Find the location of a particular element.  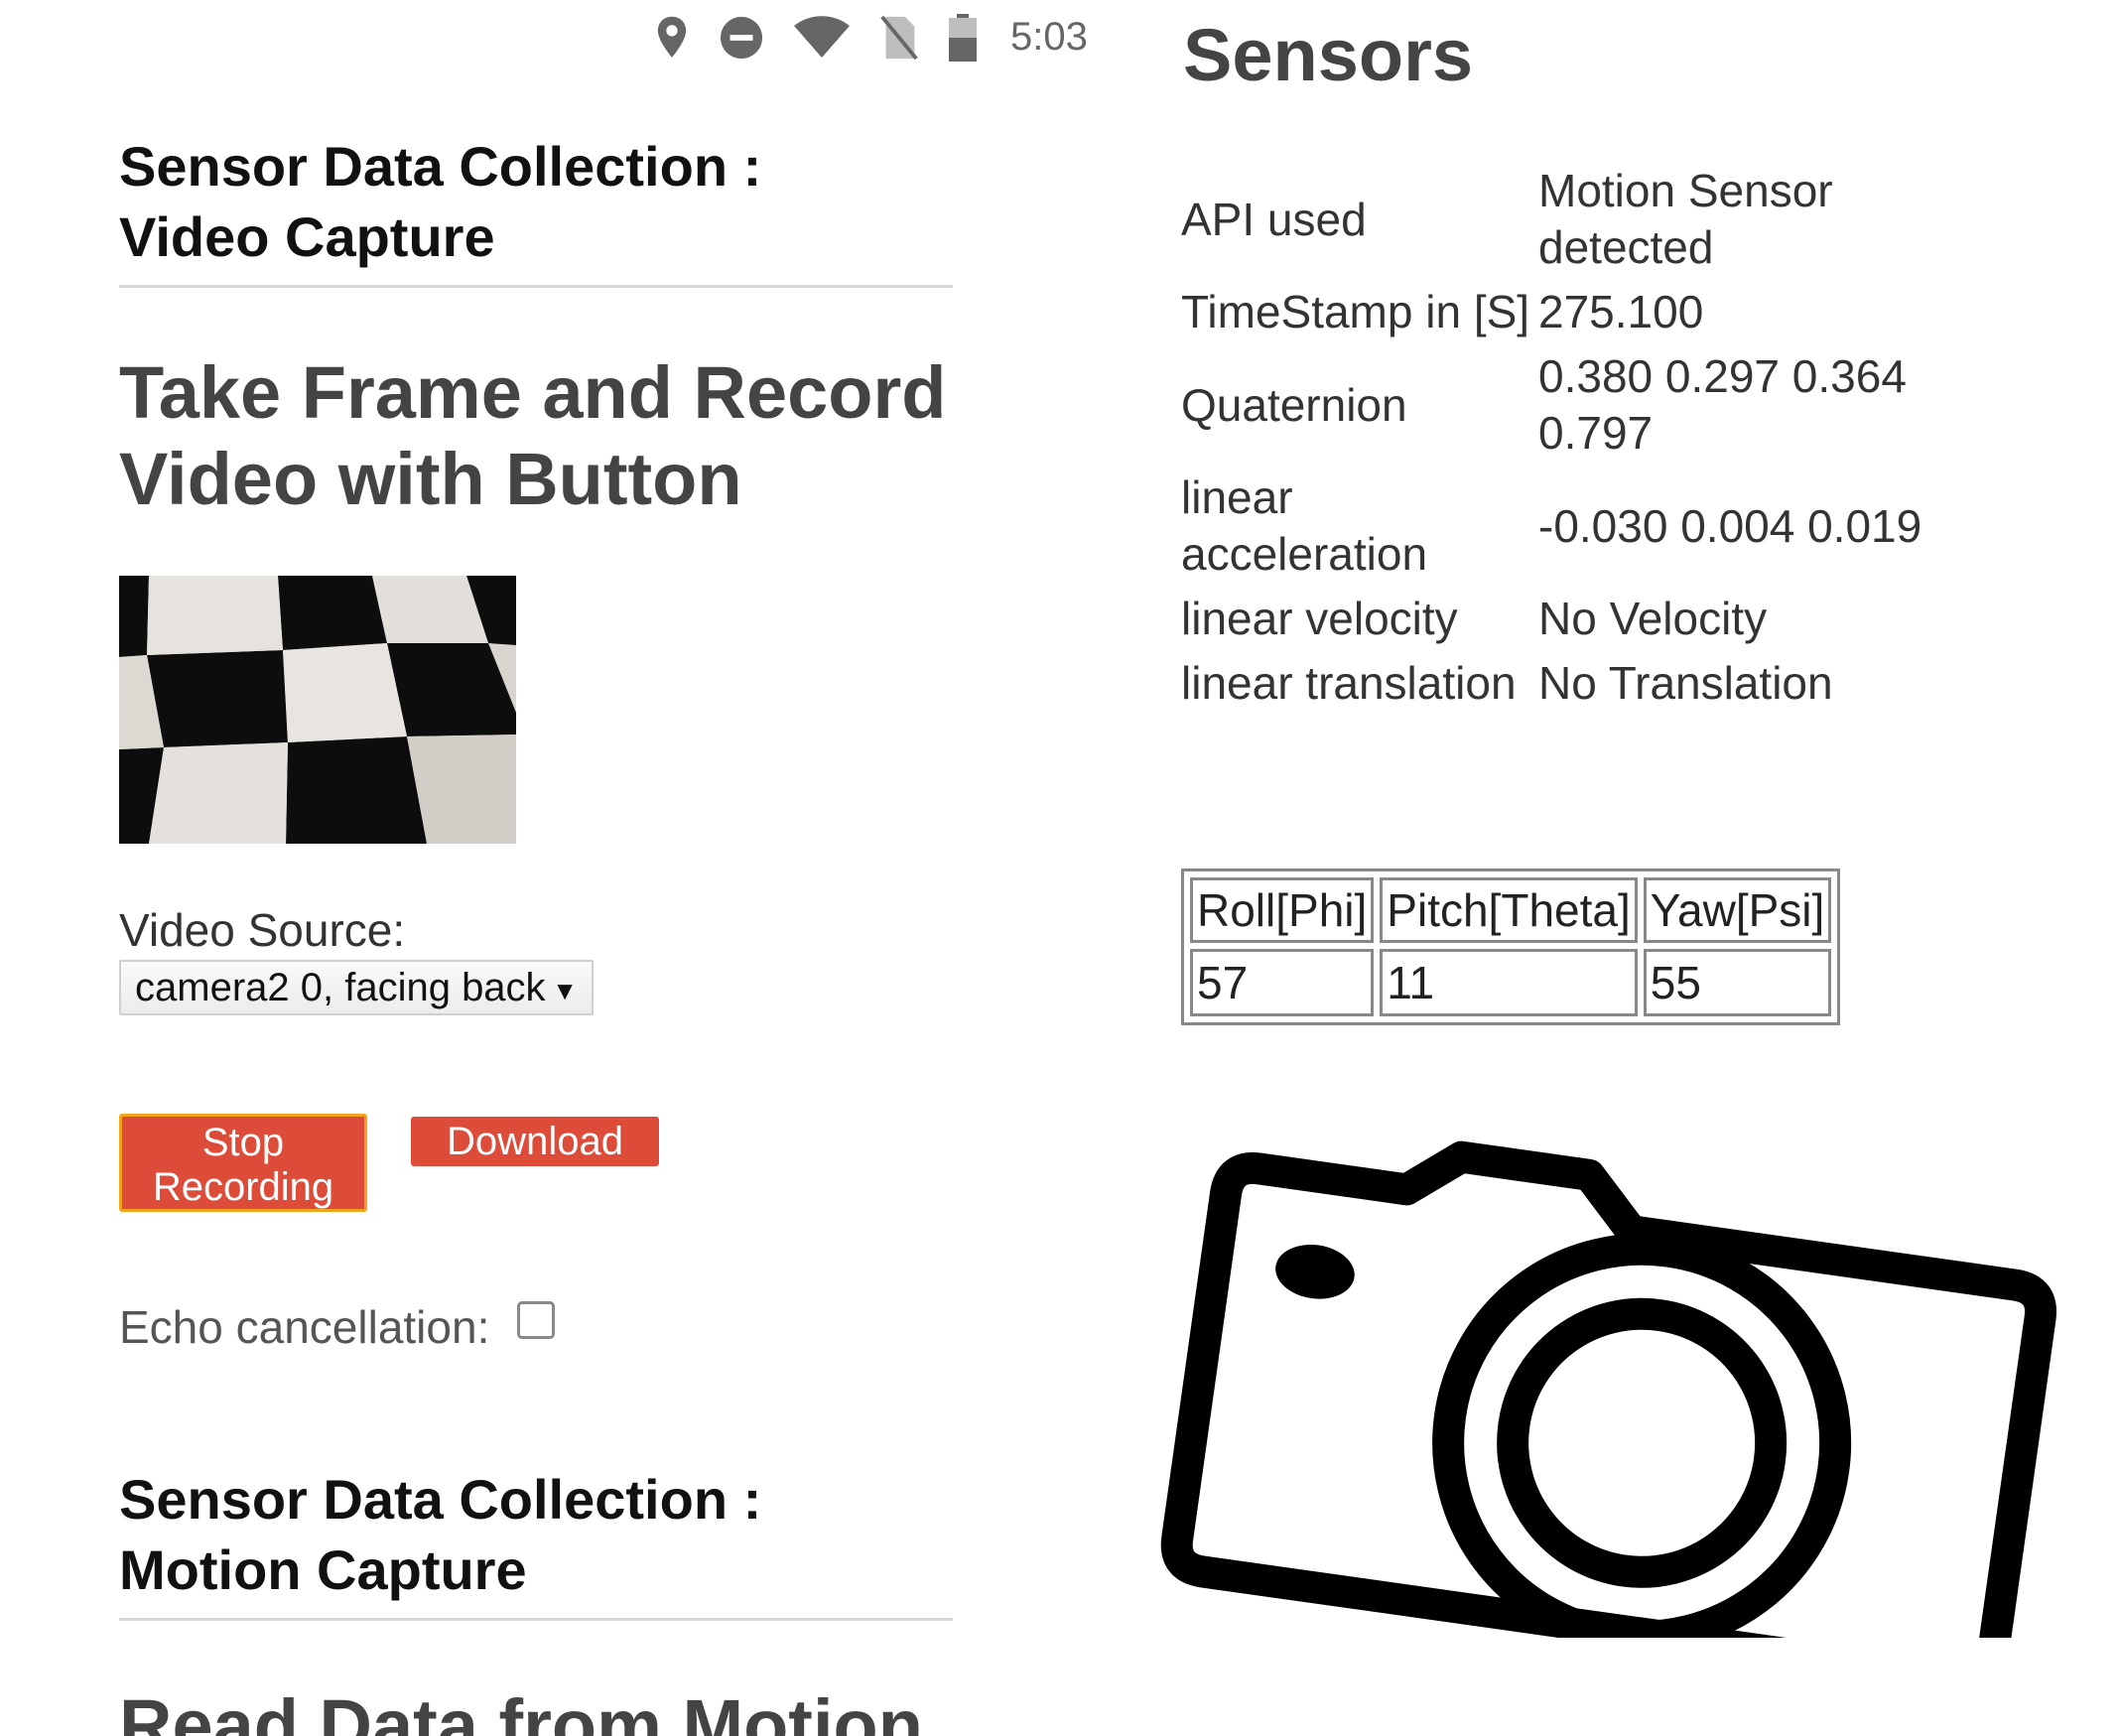

yaw-value: 55 is located at coordinates (1737, 982).